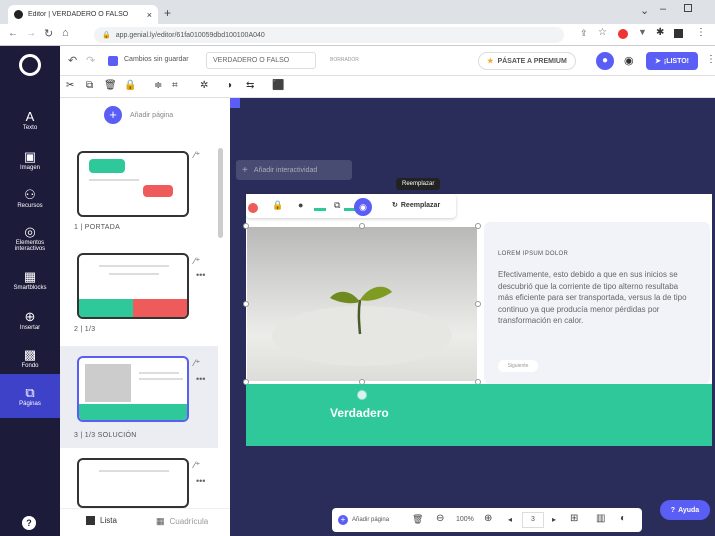  I want to click on thumb-speech-green, so click(107, 166).